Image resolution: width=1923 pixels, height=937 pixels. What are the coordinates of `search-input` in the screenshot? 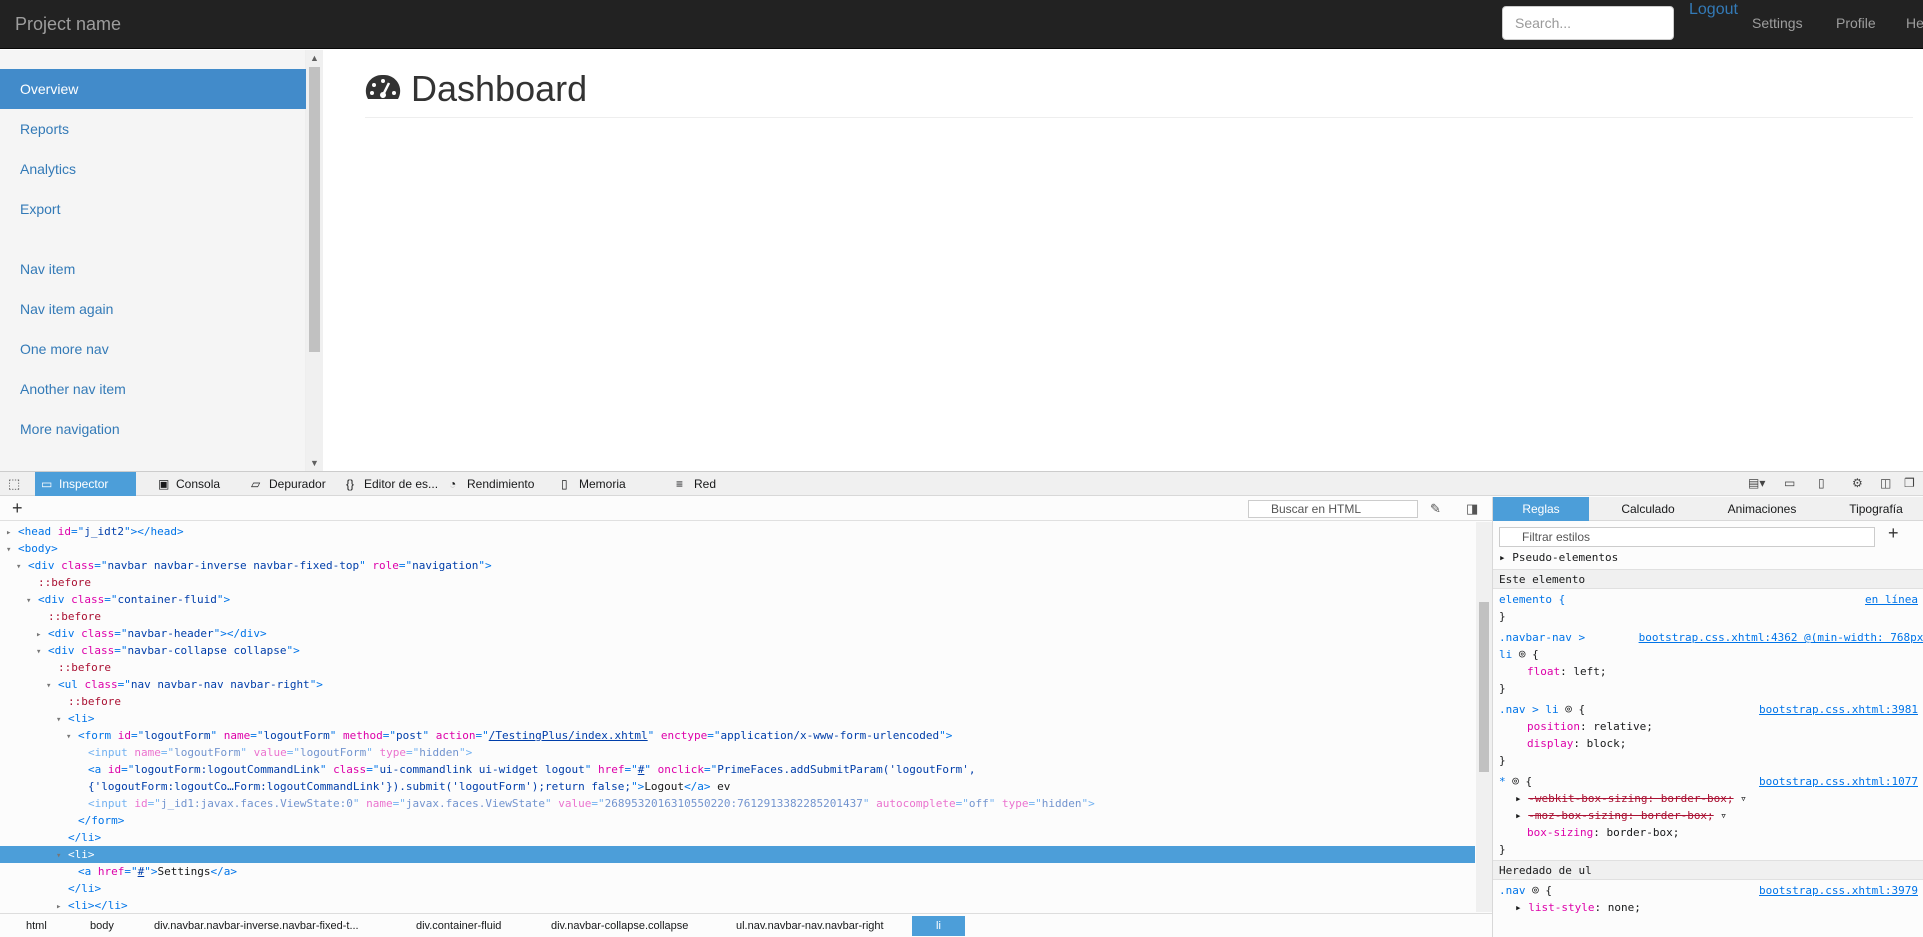 It's located at (1588, 23).